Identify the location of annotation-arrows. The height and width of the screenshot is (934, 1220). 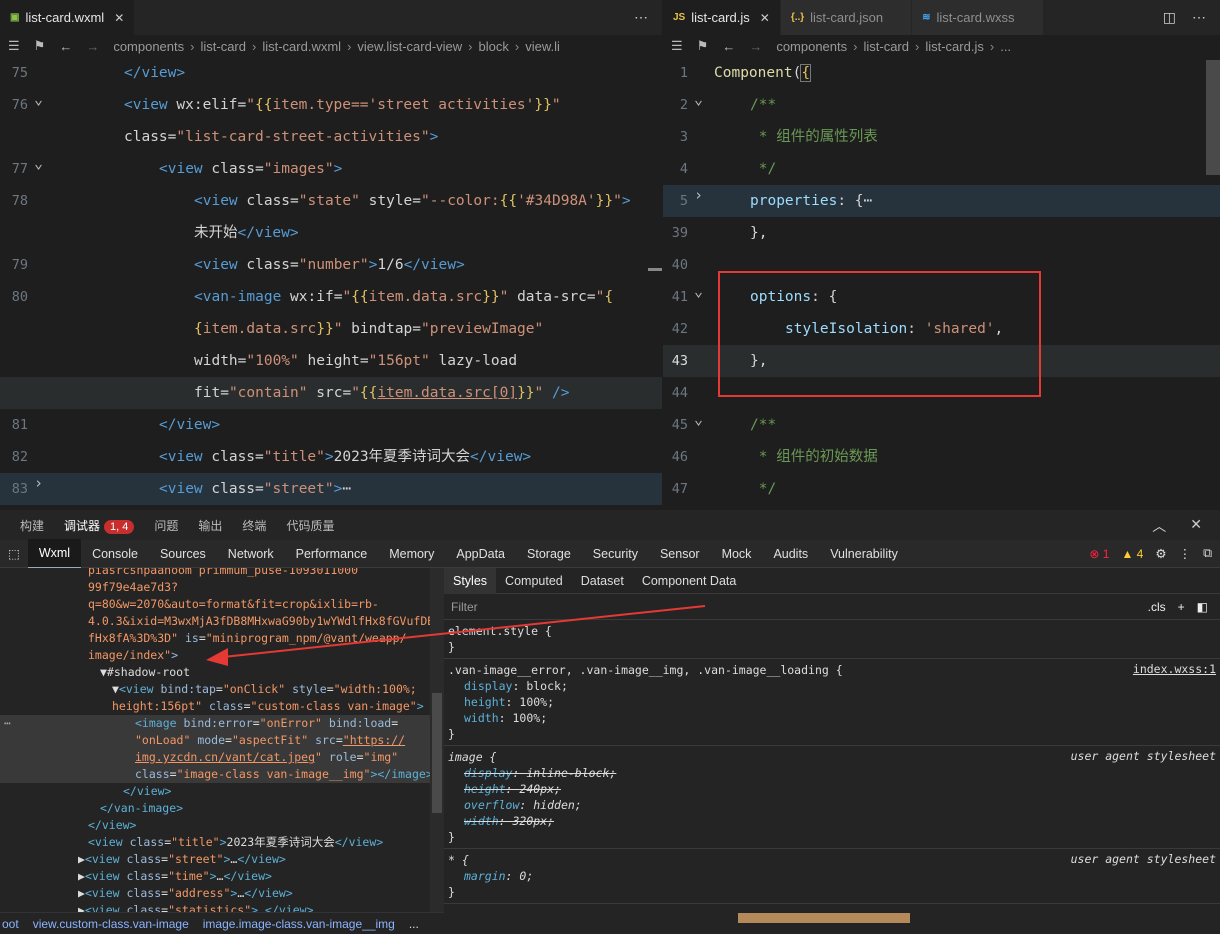
(456, 635).